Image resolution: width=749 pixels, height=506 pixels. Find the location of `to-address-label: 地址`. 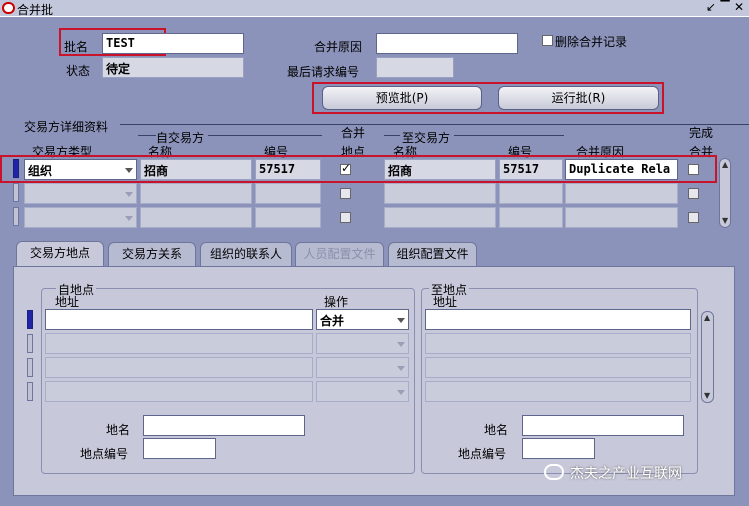

to-address-label: 地址 is located at coordinates (445, 302).